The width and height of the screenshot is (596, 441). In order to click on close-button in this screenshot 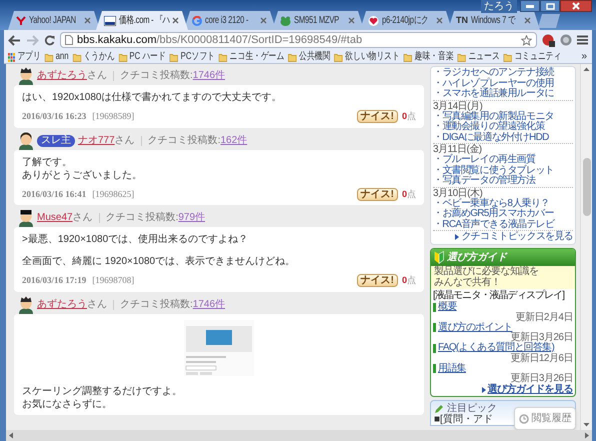, I will do `click(576, 6)`.